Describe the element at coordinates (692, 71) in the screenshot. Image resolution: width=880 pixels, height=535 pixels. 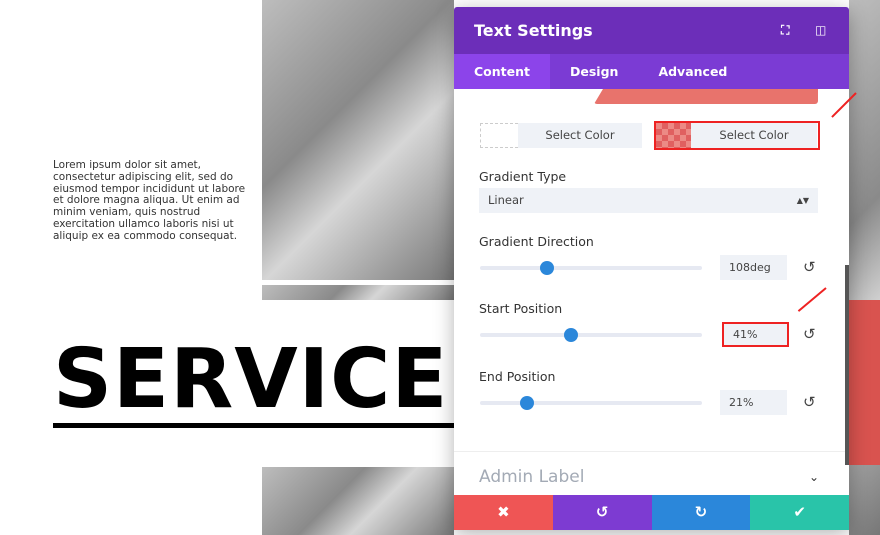
I see `tab-advanced: Advanced` at that location.